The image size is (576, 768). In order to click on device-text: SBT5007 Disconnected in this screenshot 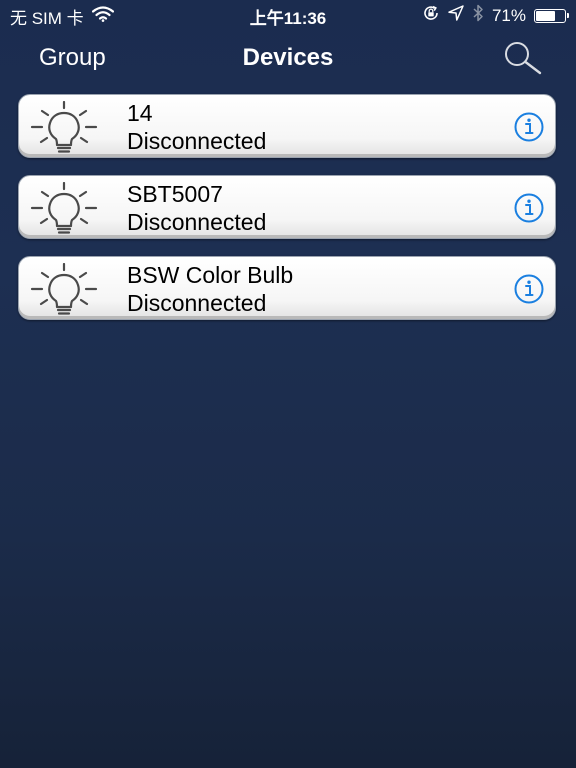, I will do `click(196, 208)`.